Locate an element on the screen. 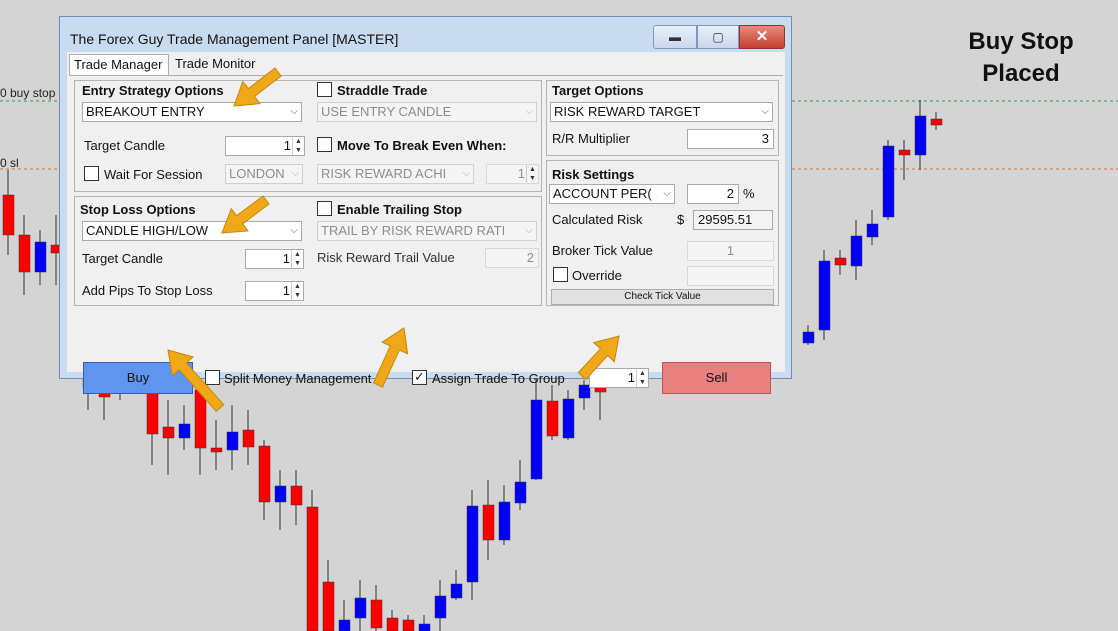  entry-strategy-arrow-icon is located at coordinates (257, 87).